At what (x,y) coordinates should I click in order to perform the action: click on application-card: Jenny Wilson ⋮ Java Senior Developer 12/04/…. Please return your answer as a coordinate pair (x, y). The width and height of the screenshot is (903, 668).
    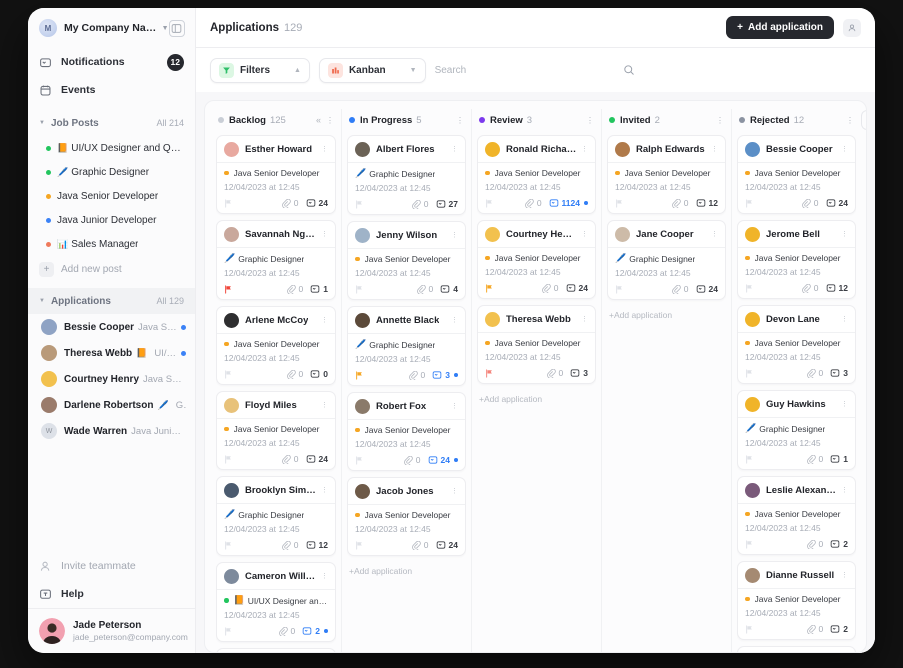
    Looking at the image, I should click on (406, 260).